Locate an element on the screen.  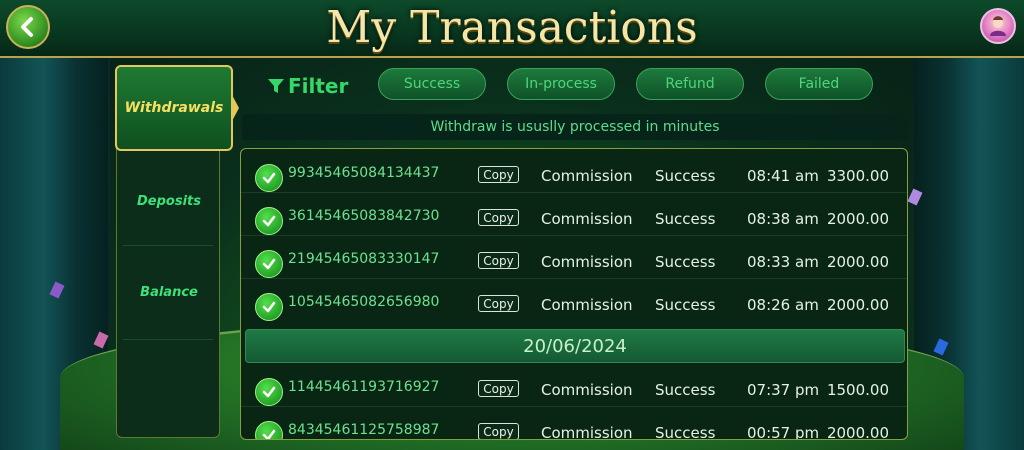
filter-icon is located at coordinates (276, 86).